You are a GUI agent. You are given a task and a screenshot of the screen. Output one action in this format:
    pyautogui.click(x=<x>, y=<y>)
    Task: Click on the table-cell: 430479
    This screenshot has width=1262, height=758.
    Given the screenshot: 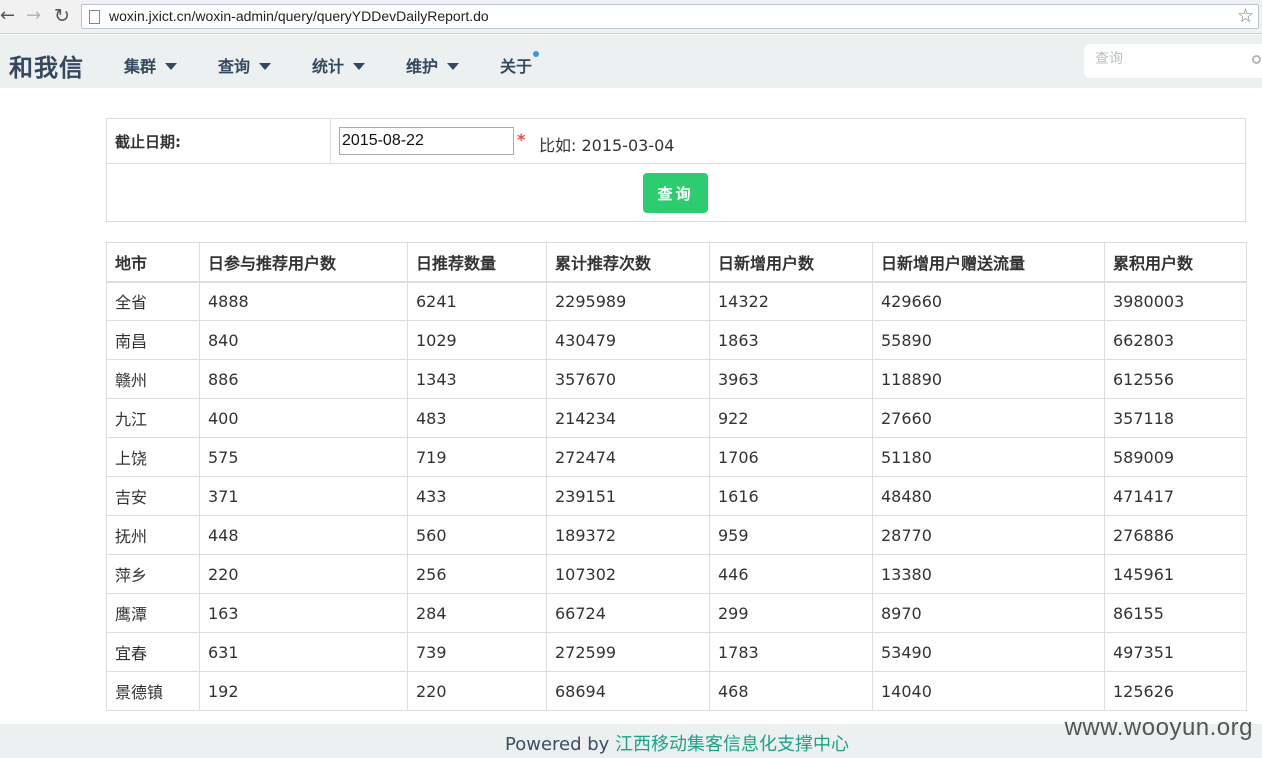 What is the action you would take?
    pyautogui.click(x=628, y=340)
    